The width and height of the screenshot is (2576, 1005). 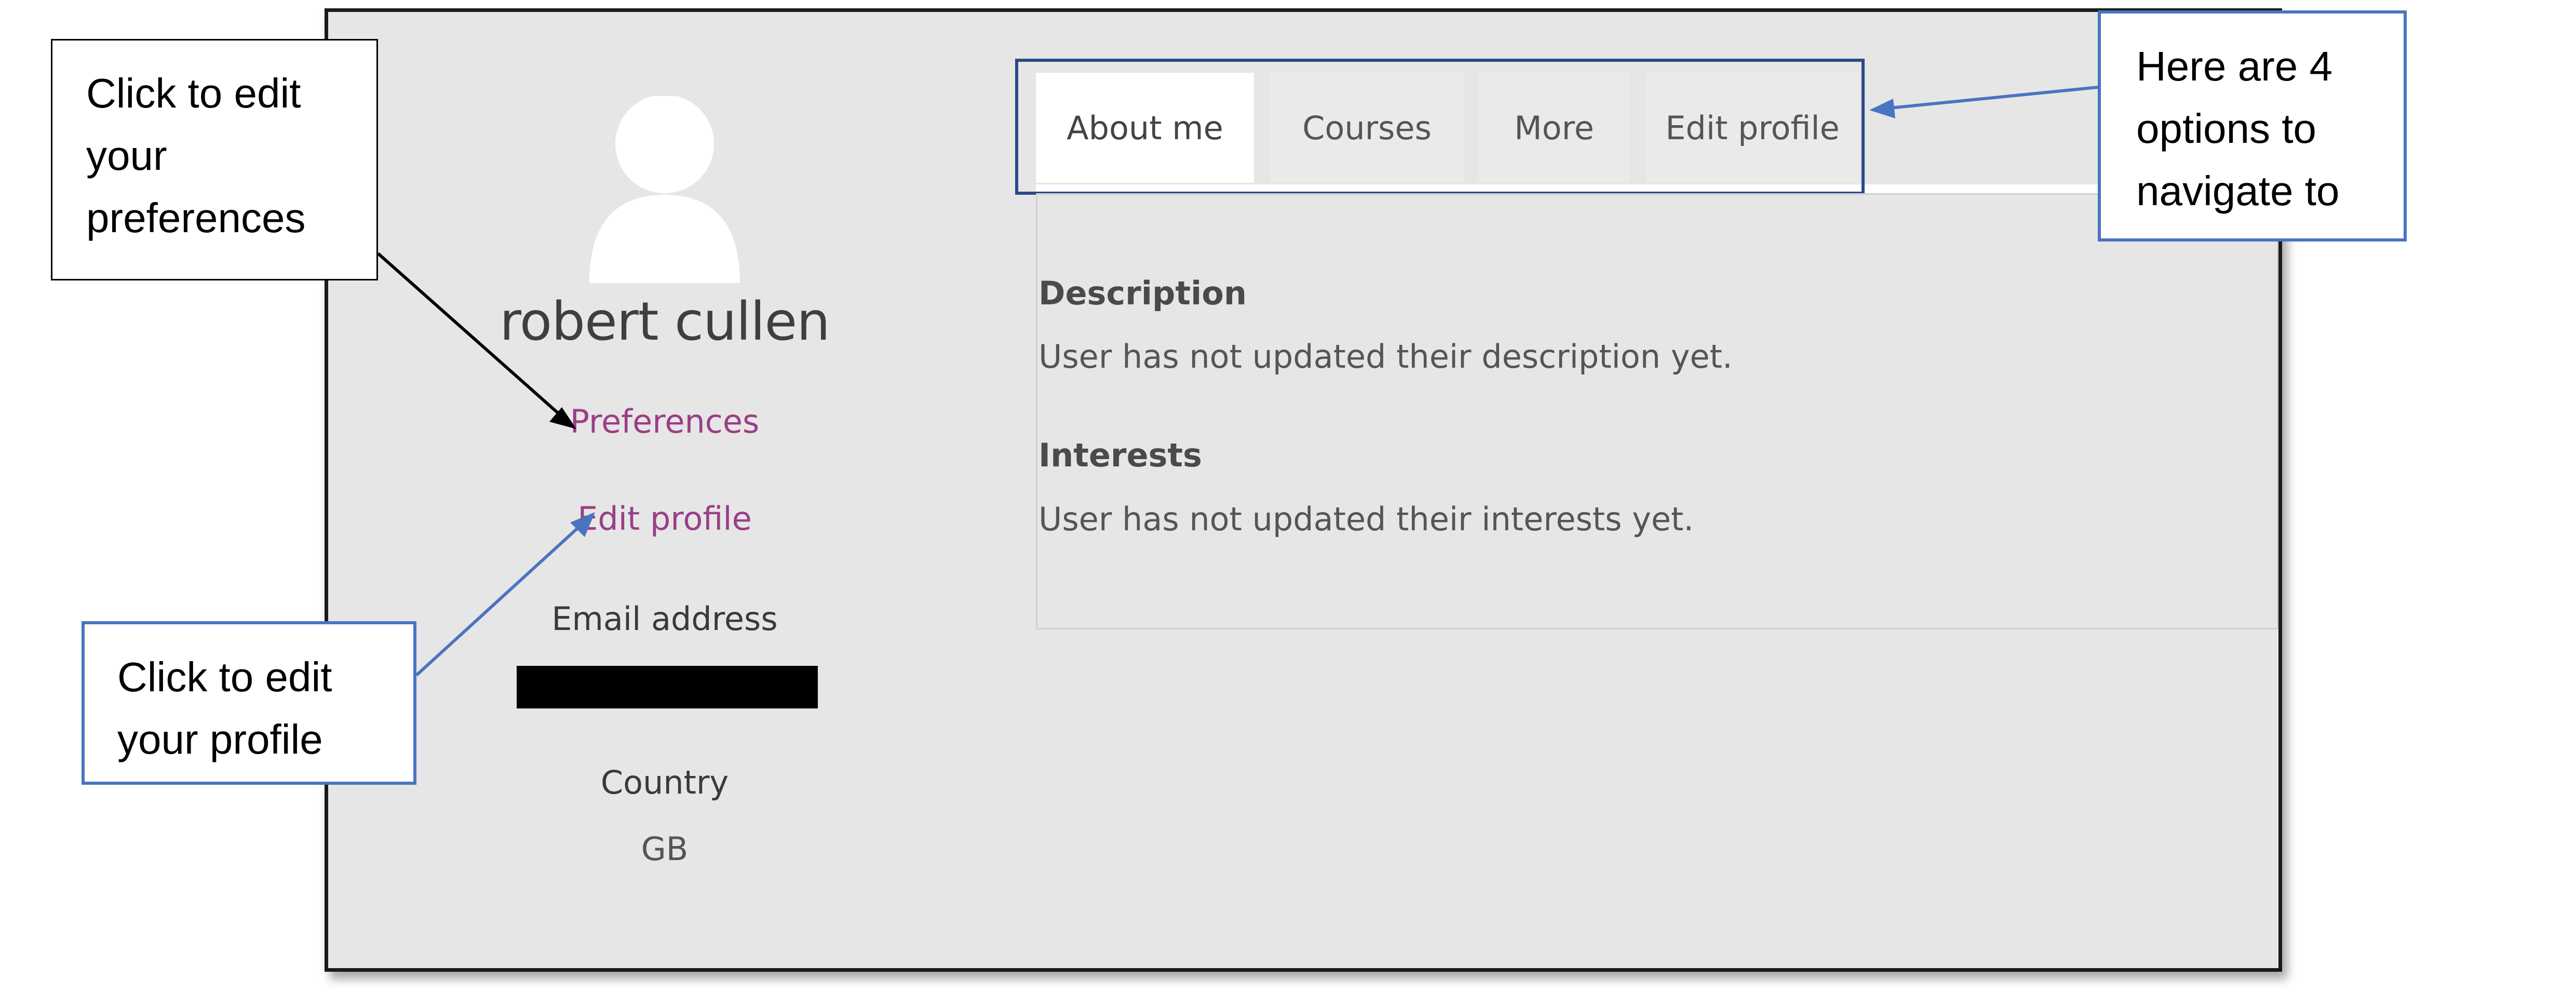 What do you see at coordinates (505, 594) in the screenshot?
I see `arrow-to-edit-profile` at bounding box center [505, 594].